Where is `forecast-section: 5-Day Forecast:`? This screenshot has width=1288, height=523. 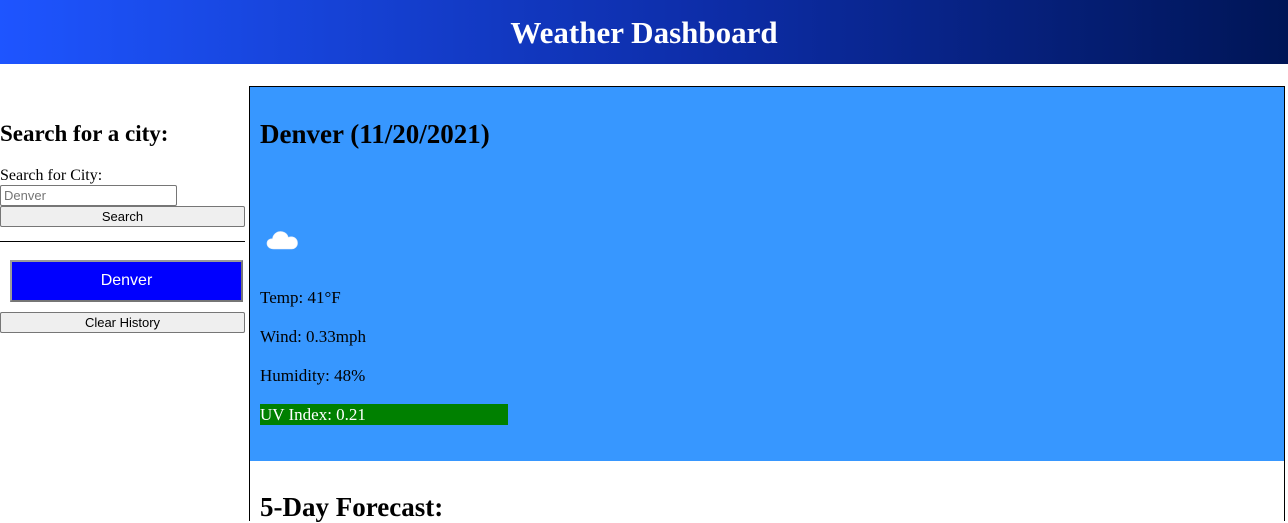 forecast-section: 5-Day Forecast: is located at coordinates (767, 491).